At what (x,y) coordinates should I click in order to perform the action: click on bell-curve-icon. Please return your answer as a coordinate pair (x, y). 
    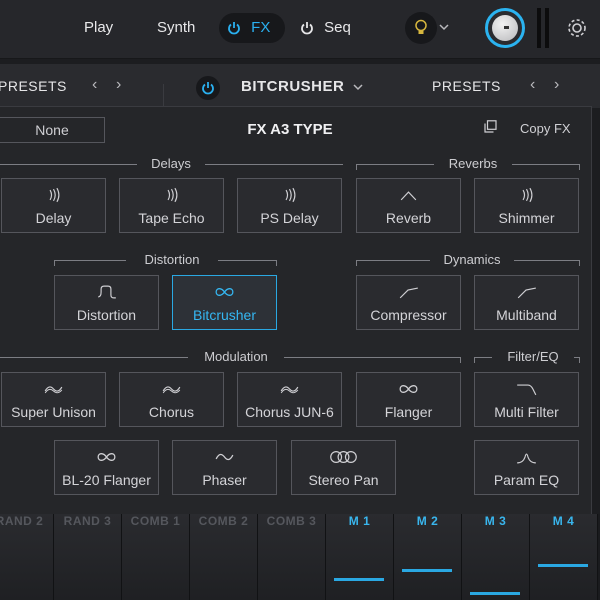
    Looking at the image, I should click on (526, 458).